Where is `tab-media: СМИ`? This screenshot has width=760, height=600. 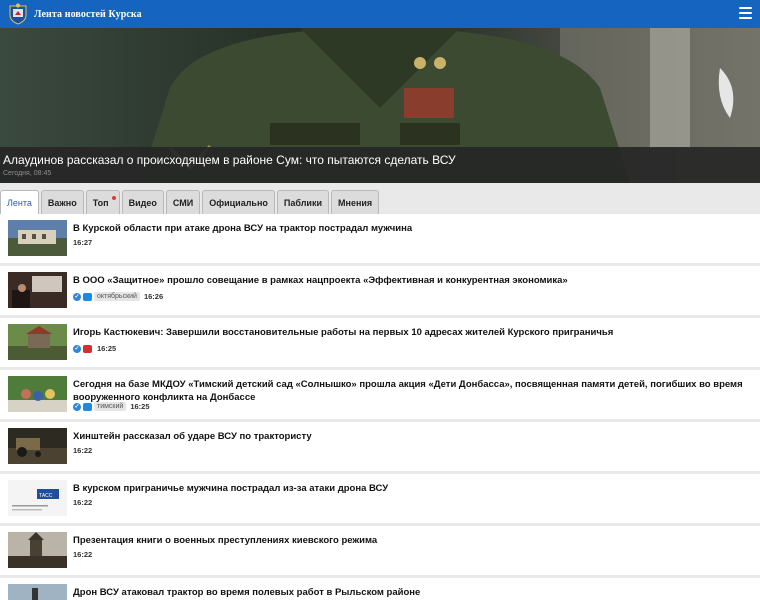 tab-media: СМИ is located at coordinates (183, 202).